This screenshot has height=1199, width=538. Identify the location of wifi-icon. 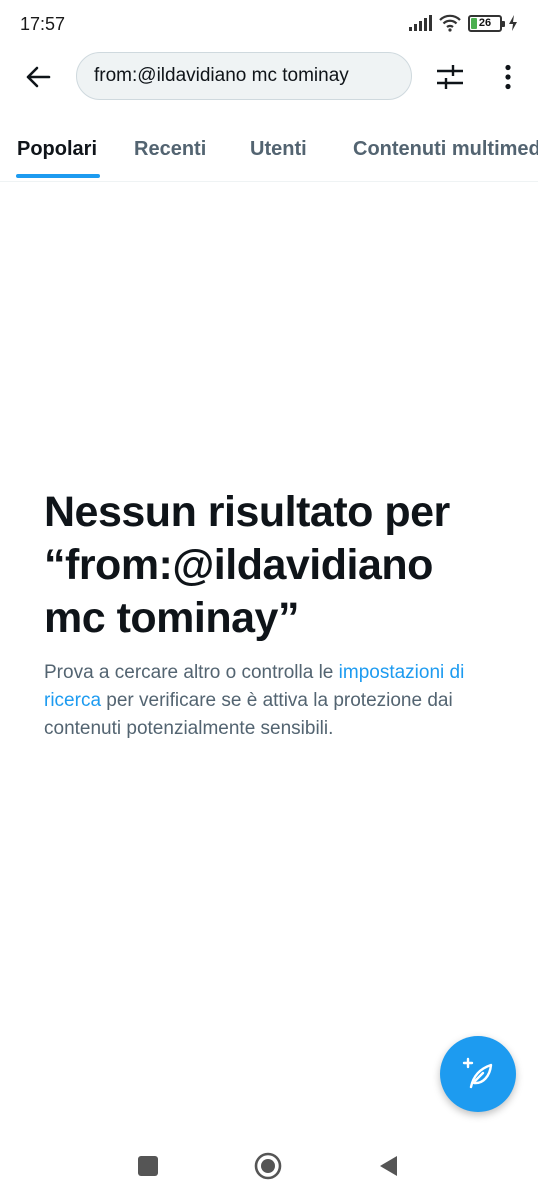
(450, 23).